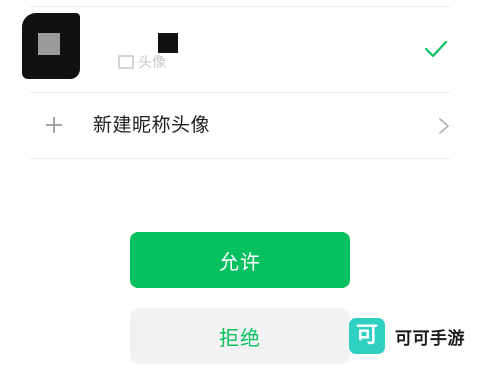 This screenshot has width=480, height=376. What do you see at coordinates (54, 125) in the screenshot?
I see `plus-icon` at bounding box center [54, 125].